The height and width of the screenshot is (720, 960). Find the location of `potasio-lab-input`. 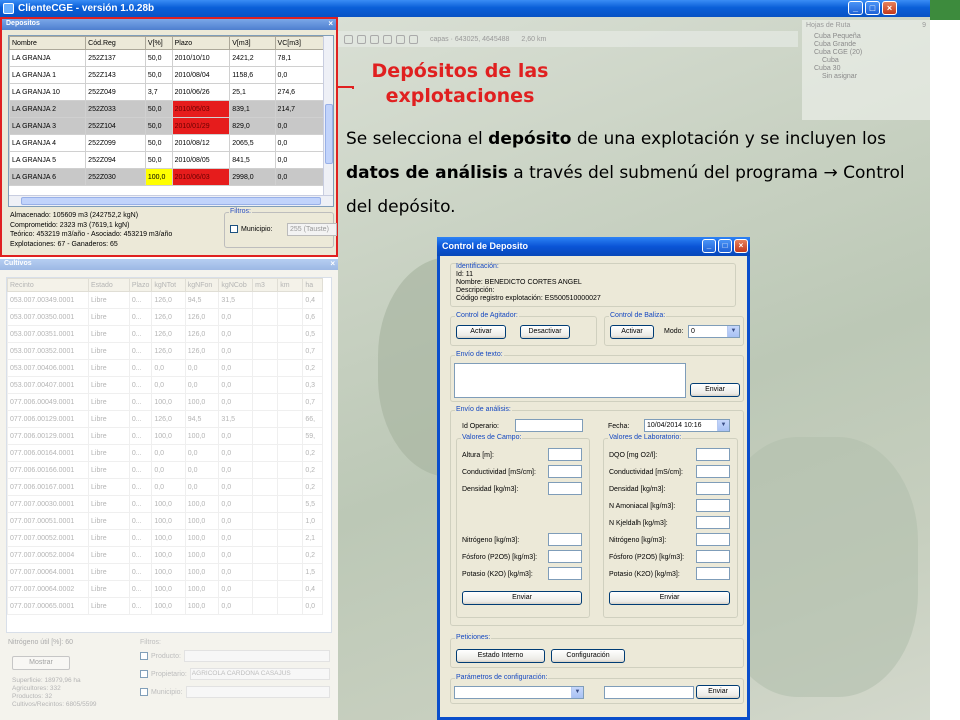

potasio-lab-input is located at coordinates (713, 573).